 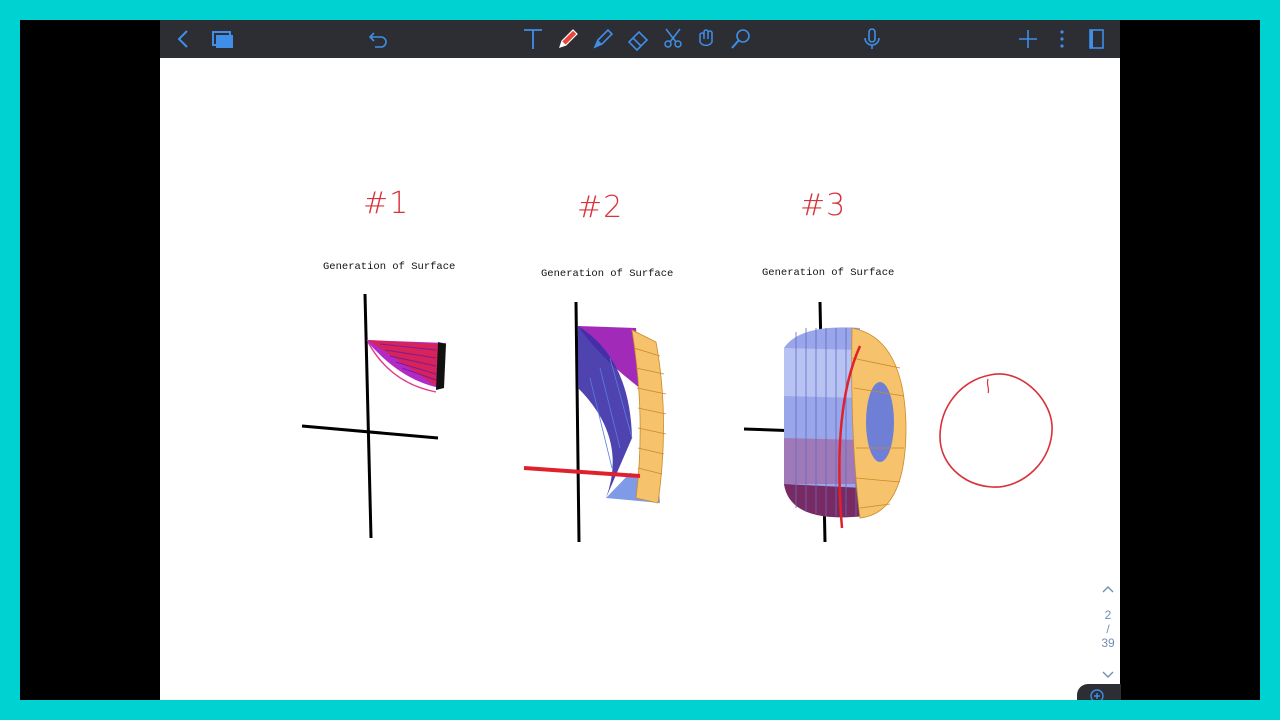 What do you see at coordinates (184, 39) in the screenshot?
I see `back-icon` at bounding box center [184, 39].